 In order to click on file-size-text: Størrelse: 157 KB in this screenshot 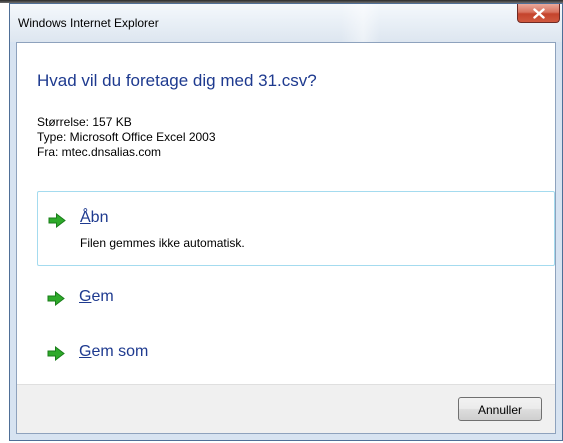, I will do `click(84, 122)`.